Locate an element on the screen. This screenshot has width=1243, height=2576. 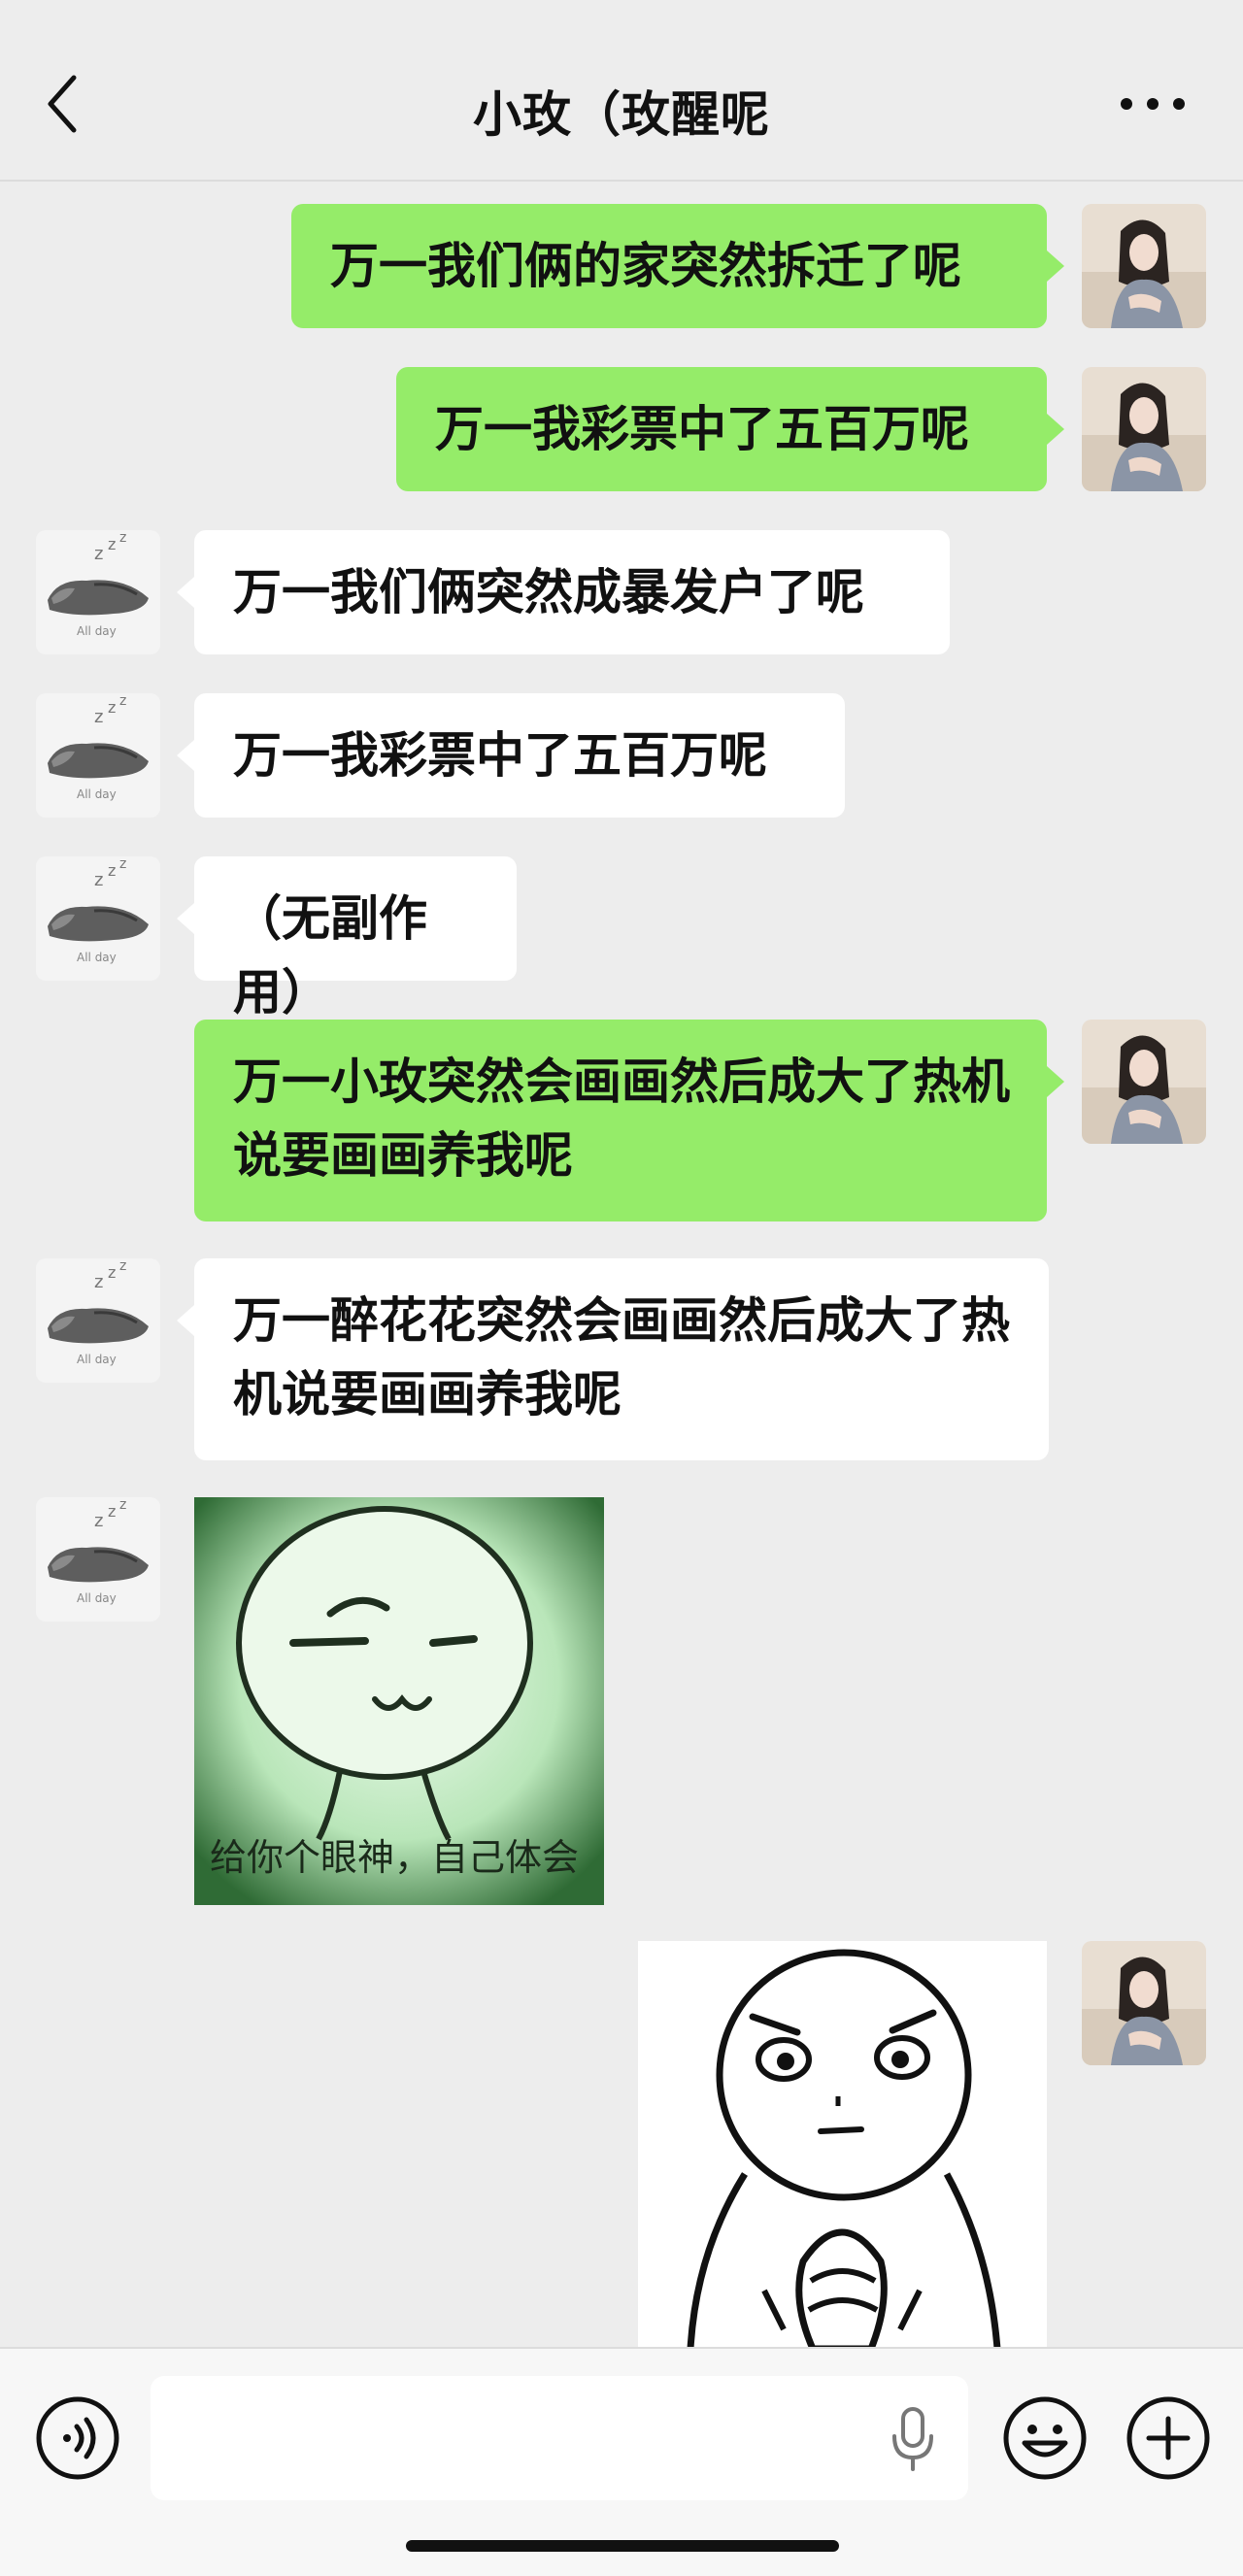
message-text: 万一醉花花突然会画画然后成大了热机说要画画养我呢 is located at coordinates (621, 1357).